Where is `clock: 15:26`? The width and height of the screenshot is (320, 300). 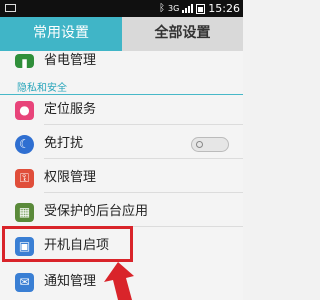 clock: 15:26 is located at coordinates (224, 8).